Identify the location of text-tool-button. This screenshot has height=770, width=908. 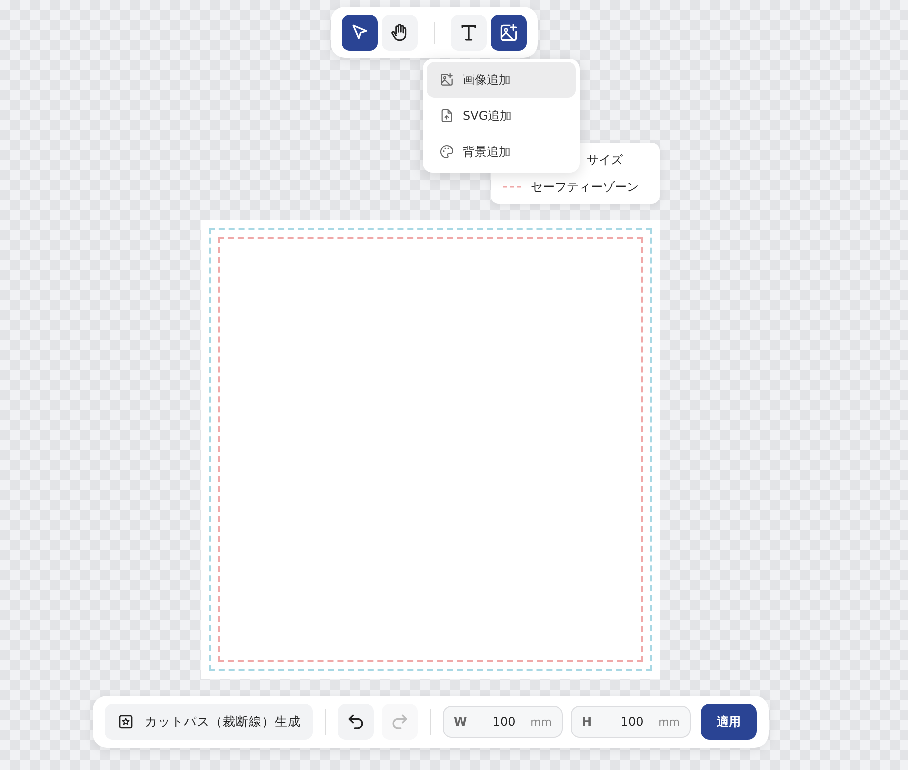
(469, 32).